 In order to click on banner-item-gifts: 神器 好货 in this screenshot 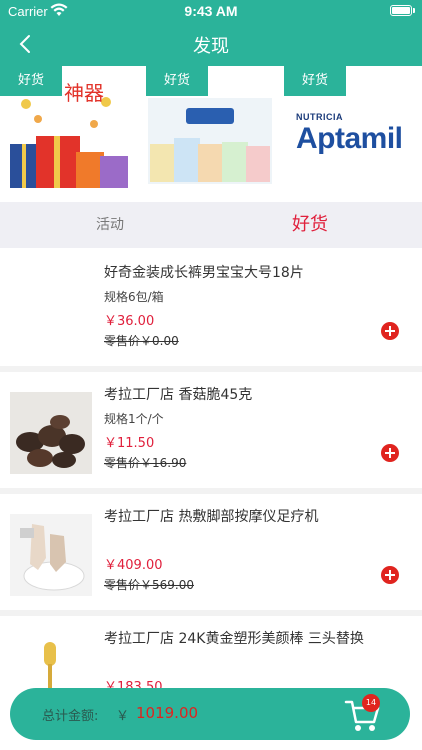, I will do `click(68, 132)`.